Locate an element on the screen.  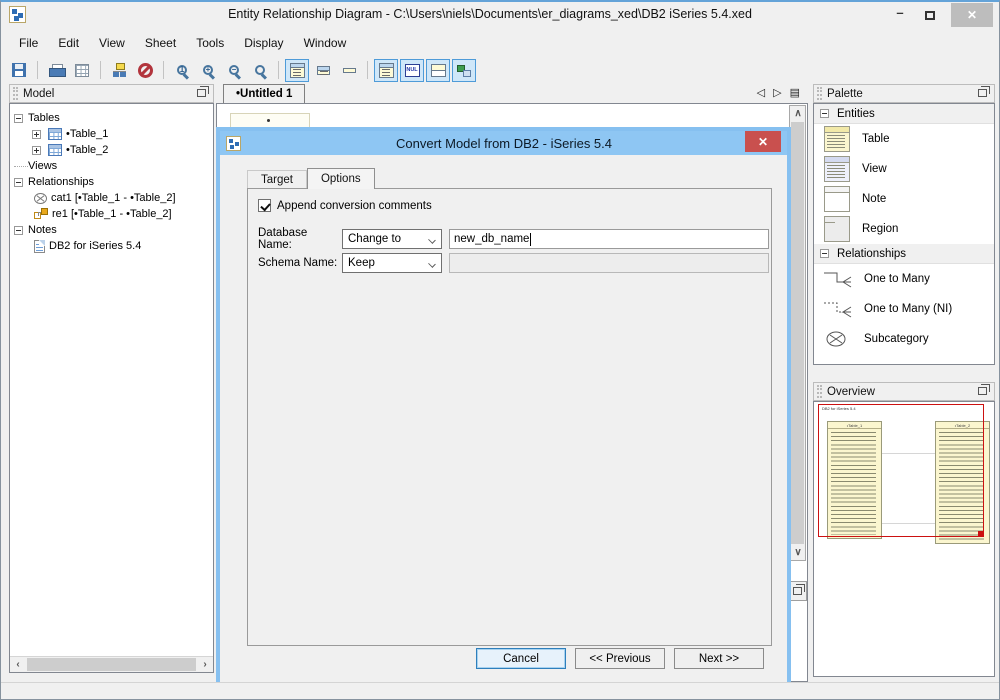
minimize-button: – is located at coordinates (900, 15).